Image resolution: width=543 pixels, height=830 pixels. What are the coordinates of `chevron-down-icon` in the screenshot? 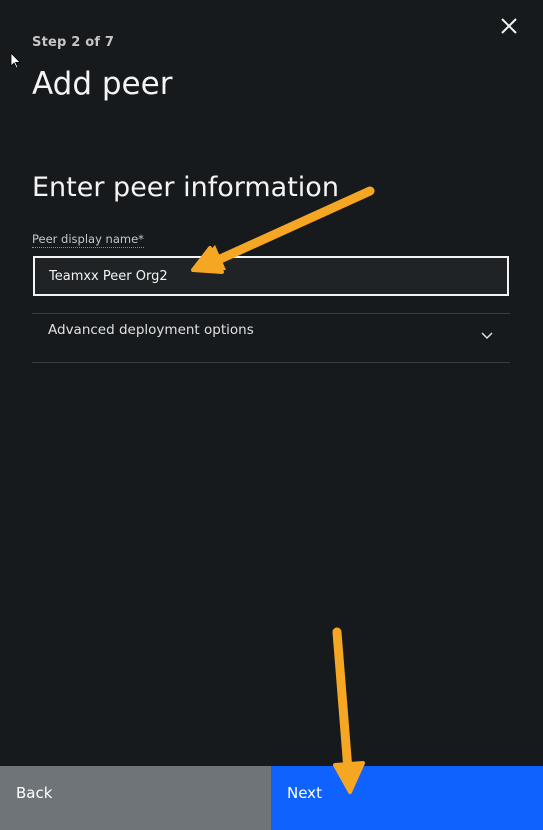 It's located at (487, 332).